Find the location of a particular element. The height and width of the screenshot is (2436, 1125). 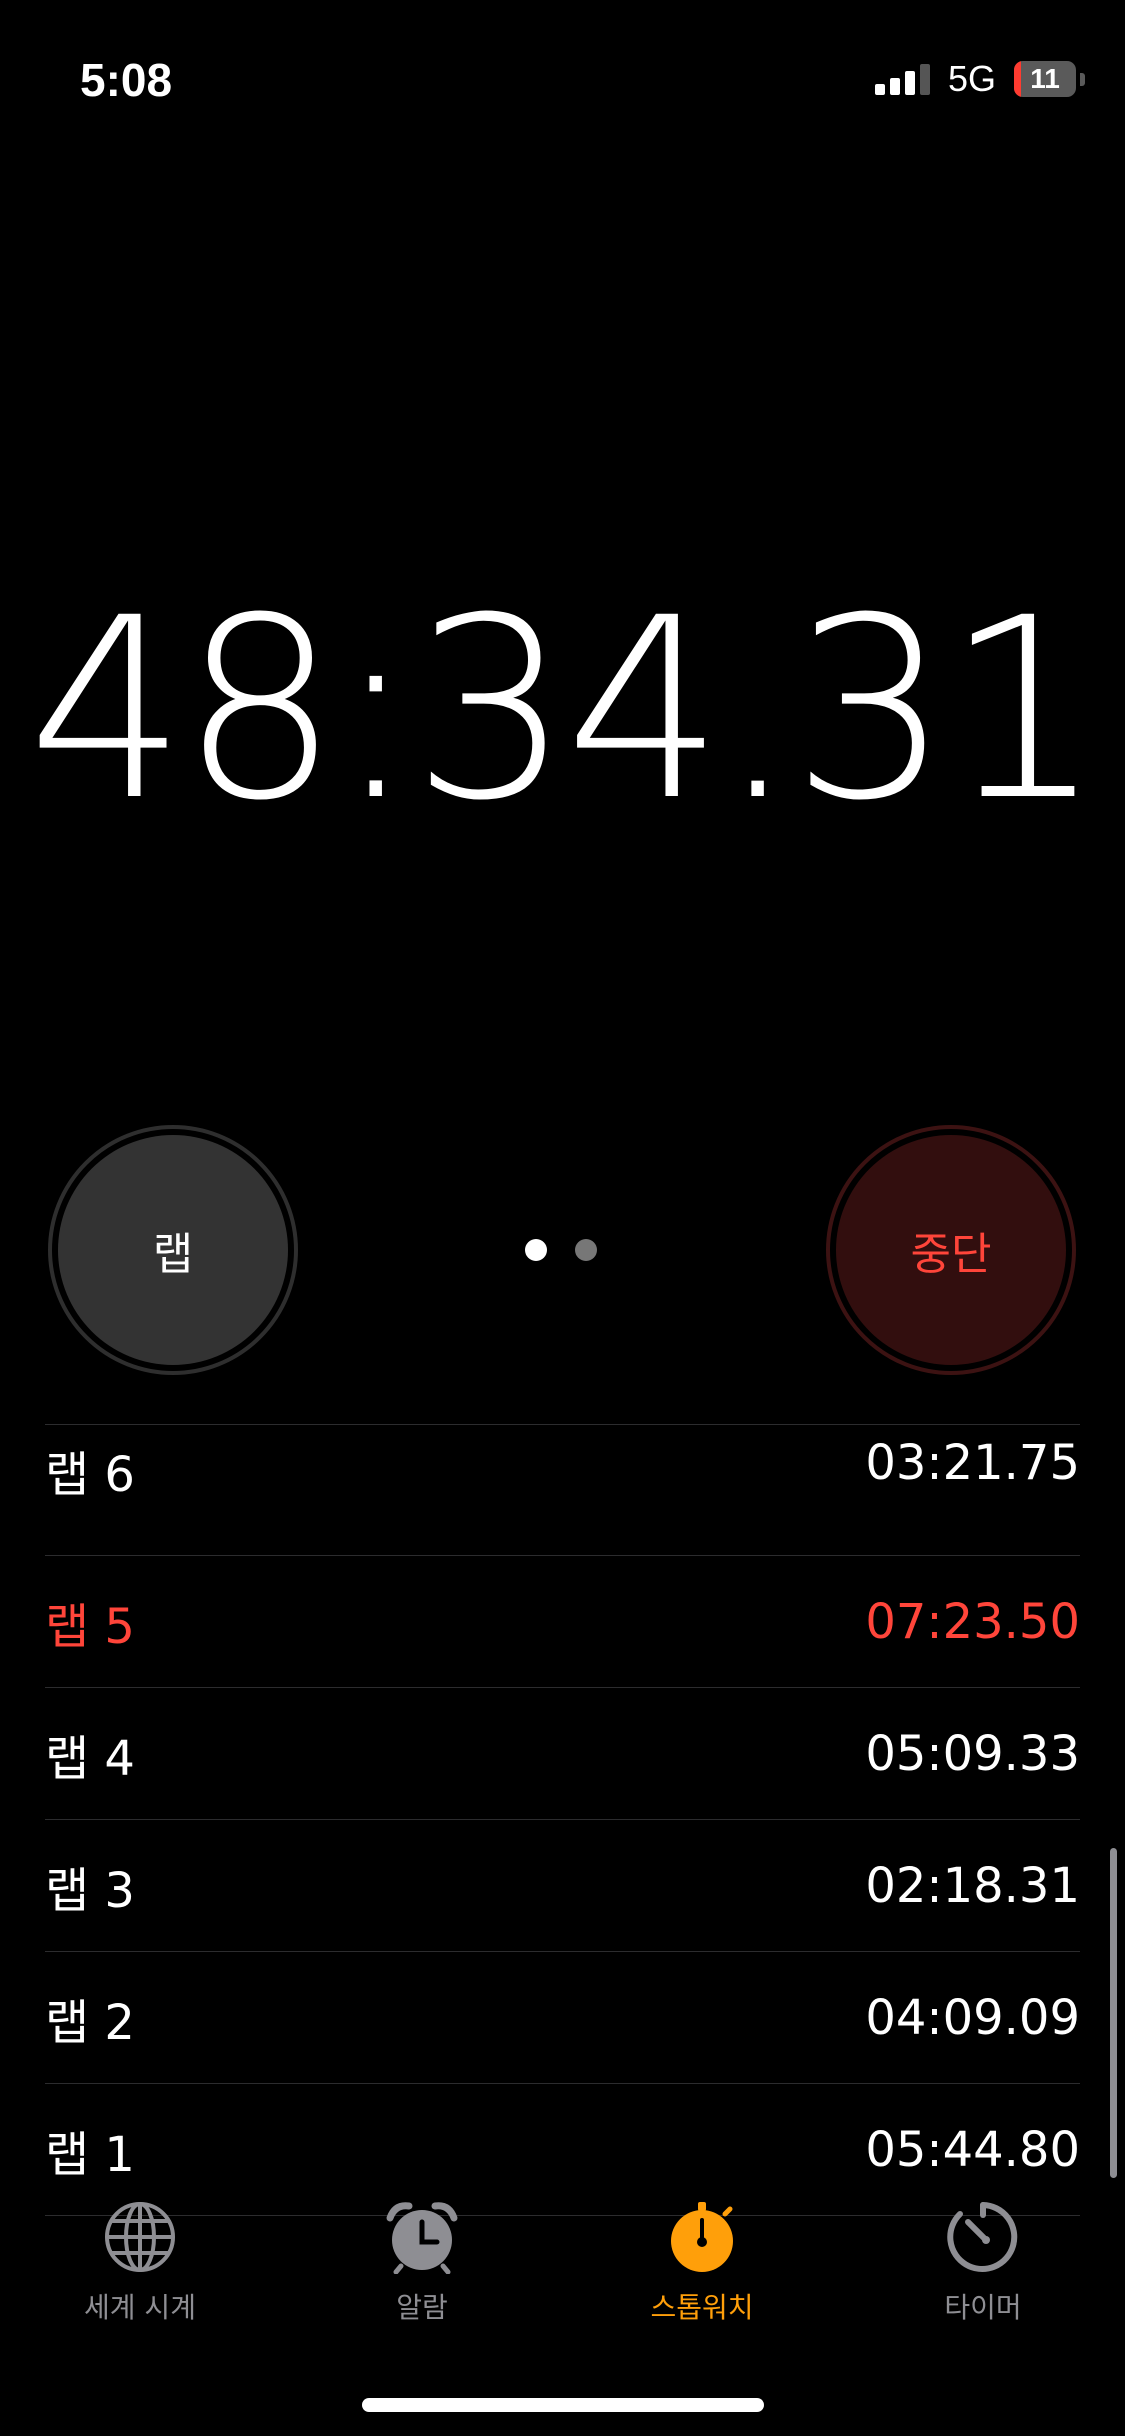

tab-stopwatch: 스톱워치 is located at coordinates (702, 2263).